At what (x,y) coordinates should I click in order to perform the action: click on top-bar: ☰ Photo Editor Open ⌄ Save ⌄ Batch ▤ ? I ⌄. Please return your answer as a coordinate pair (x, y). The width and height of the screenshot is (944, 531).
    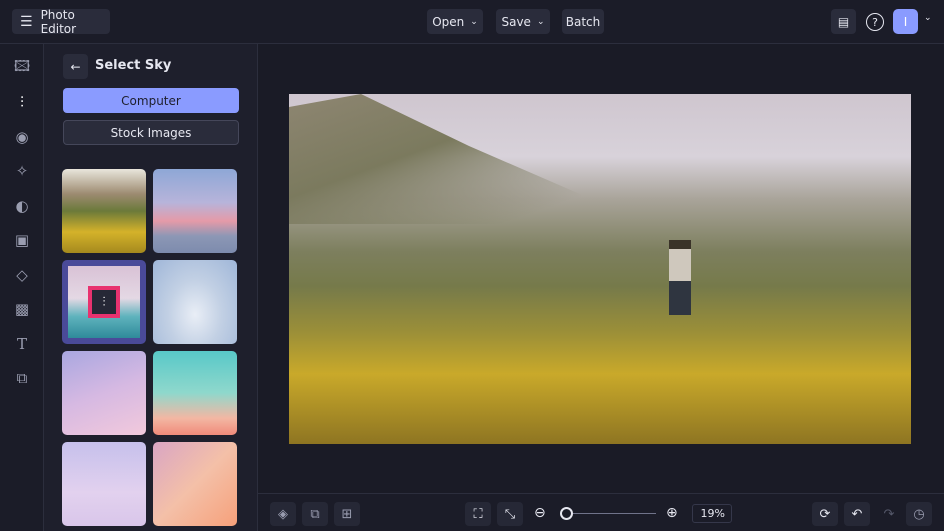
    Looking at the image, I should click on (472, 22).